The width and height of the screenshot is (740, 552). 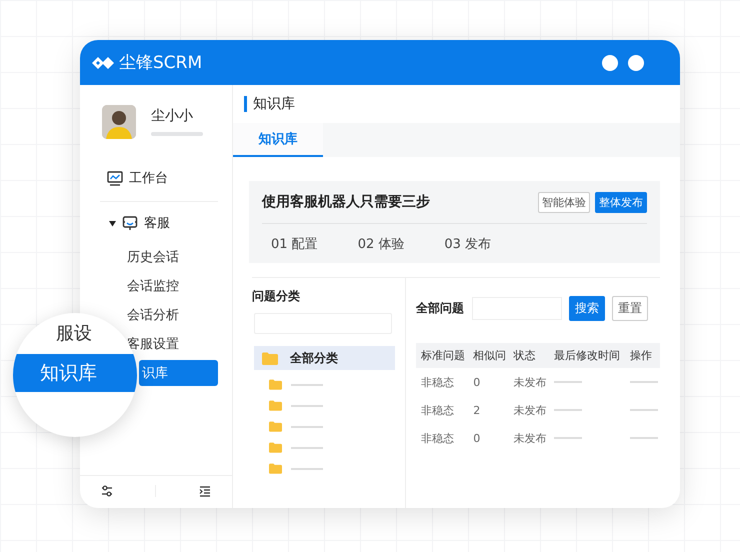 What do you see at coordinates (477, 438) in the screenshot?
I see `table-cell-text: 0` at bounding box center [477, 438].